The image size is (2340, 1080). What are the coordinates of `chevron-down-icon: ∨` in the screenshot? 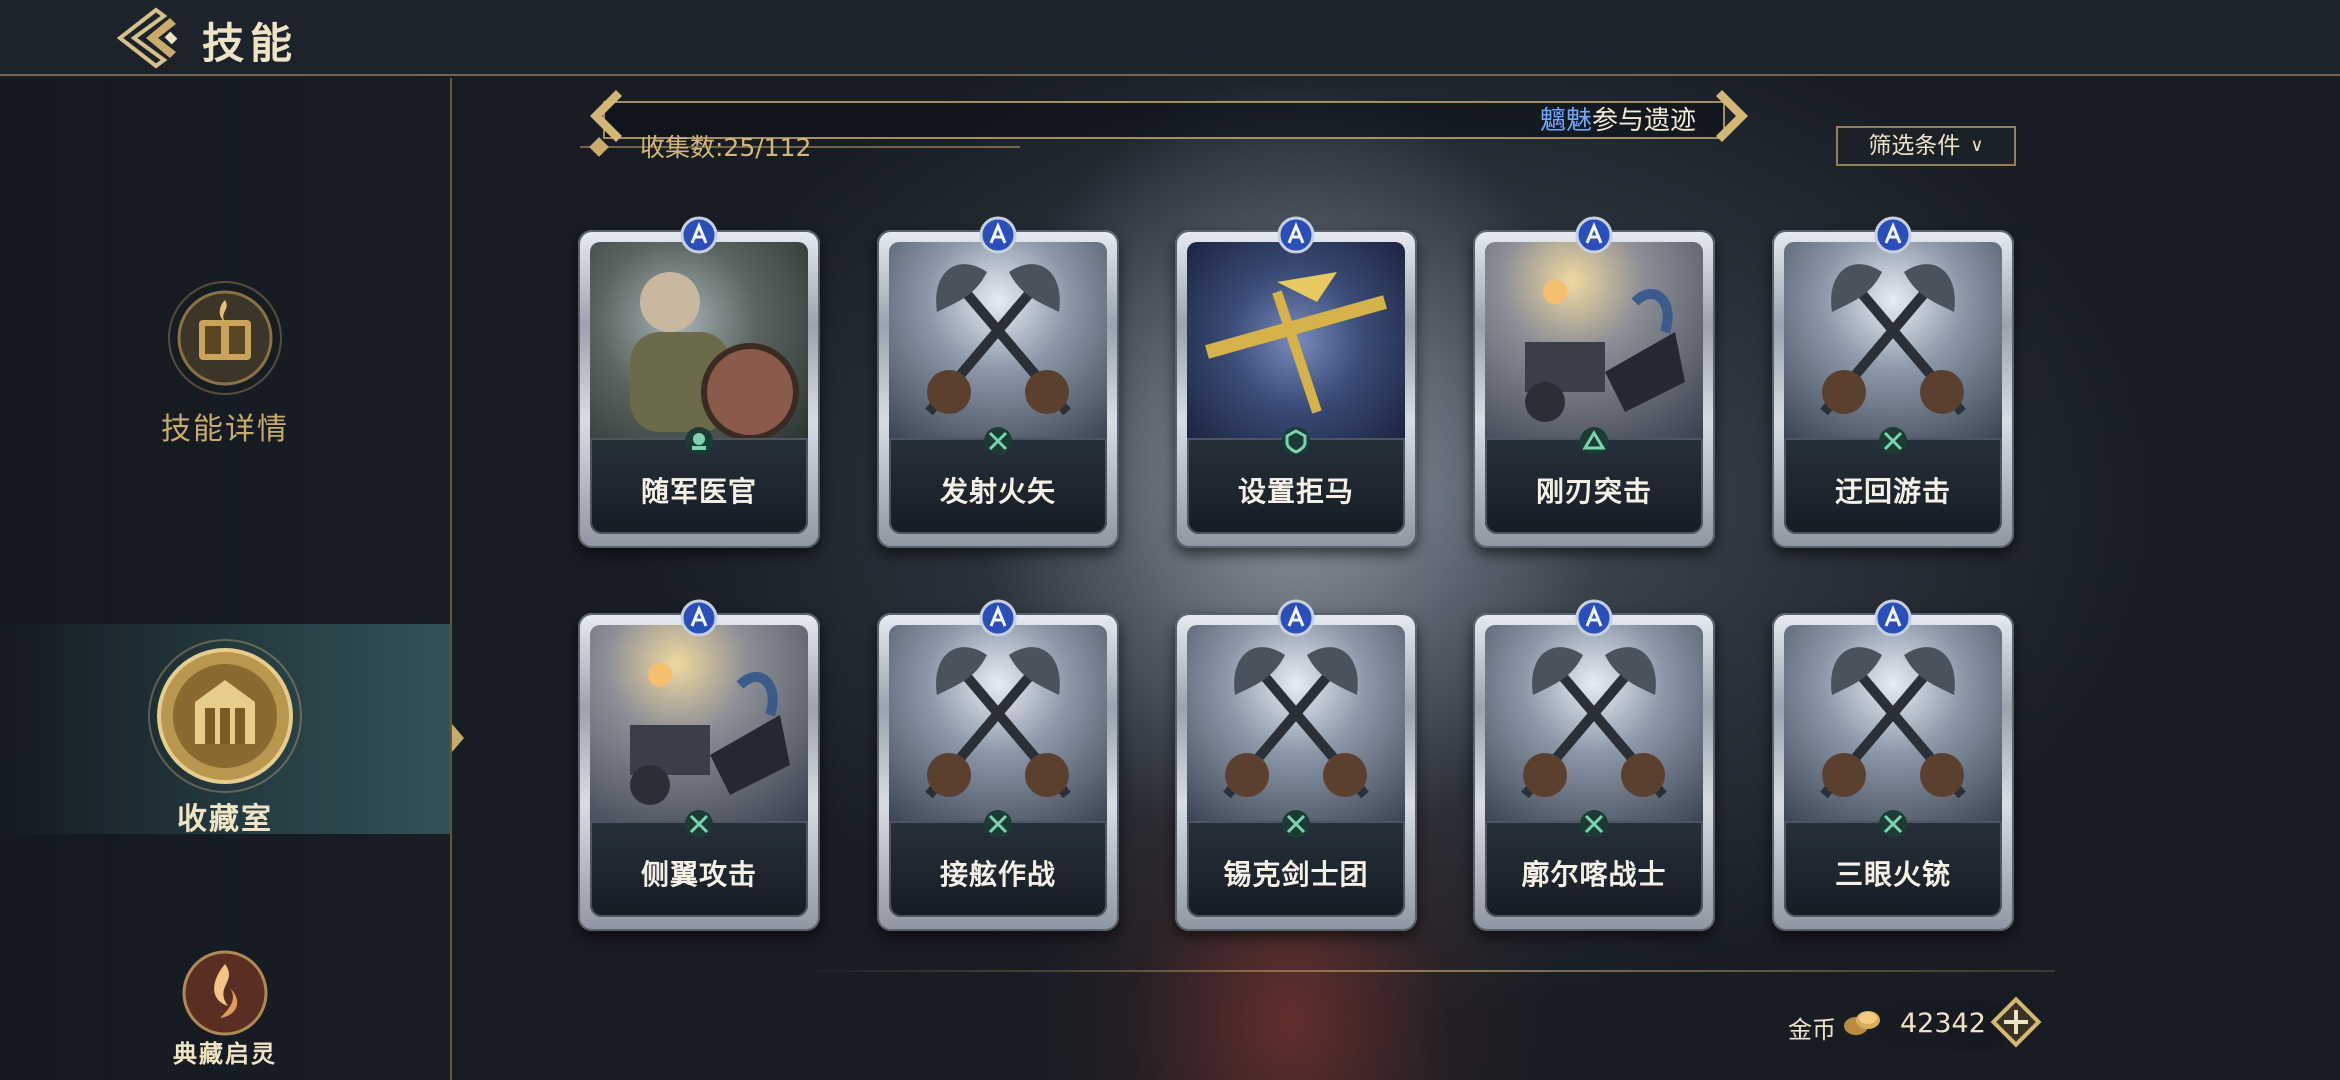 It's located at (1977, 145).